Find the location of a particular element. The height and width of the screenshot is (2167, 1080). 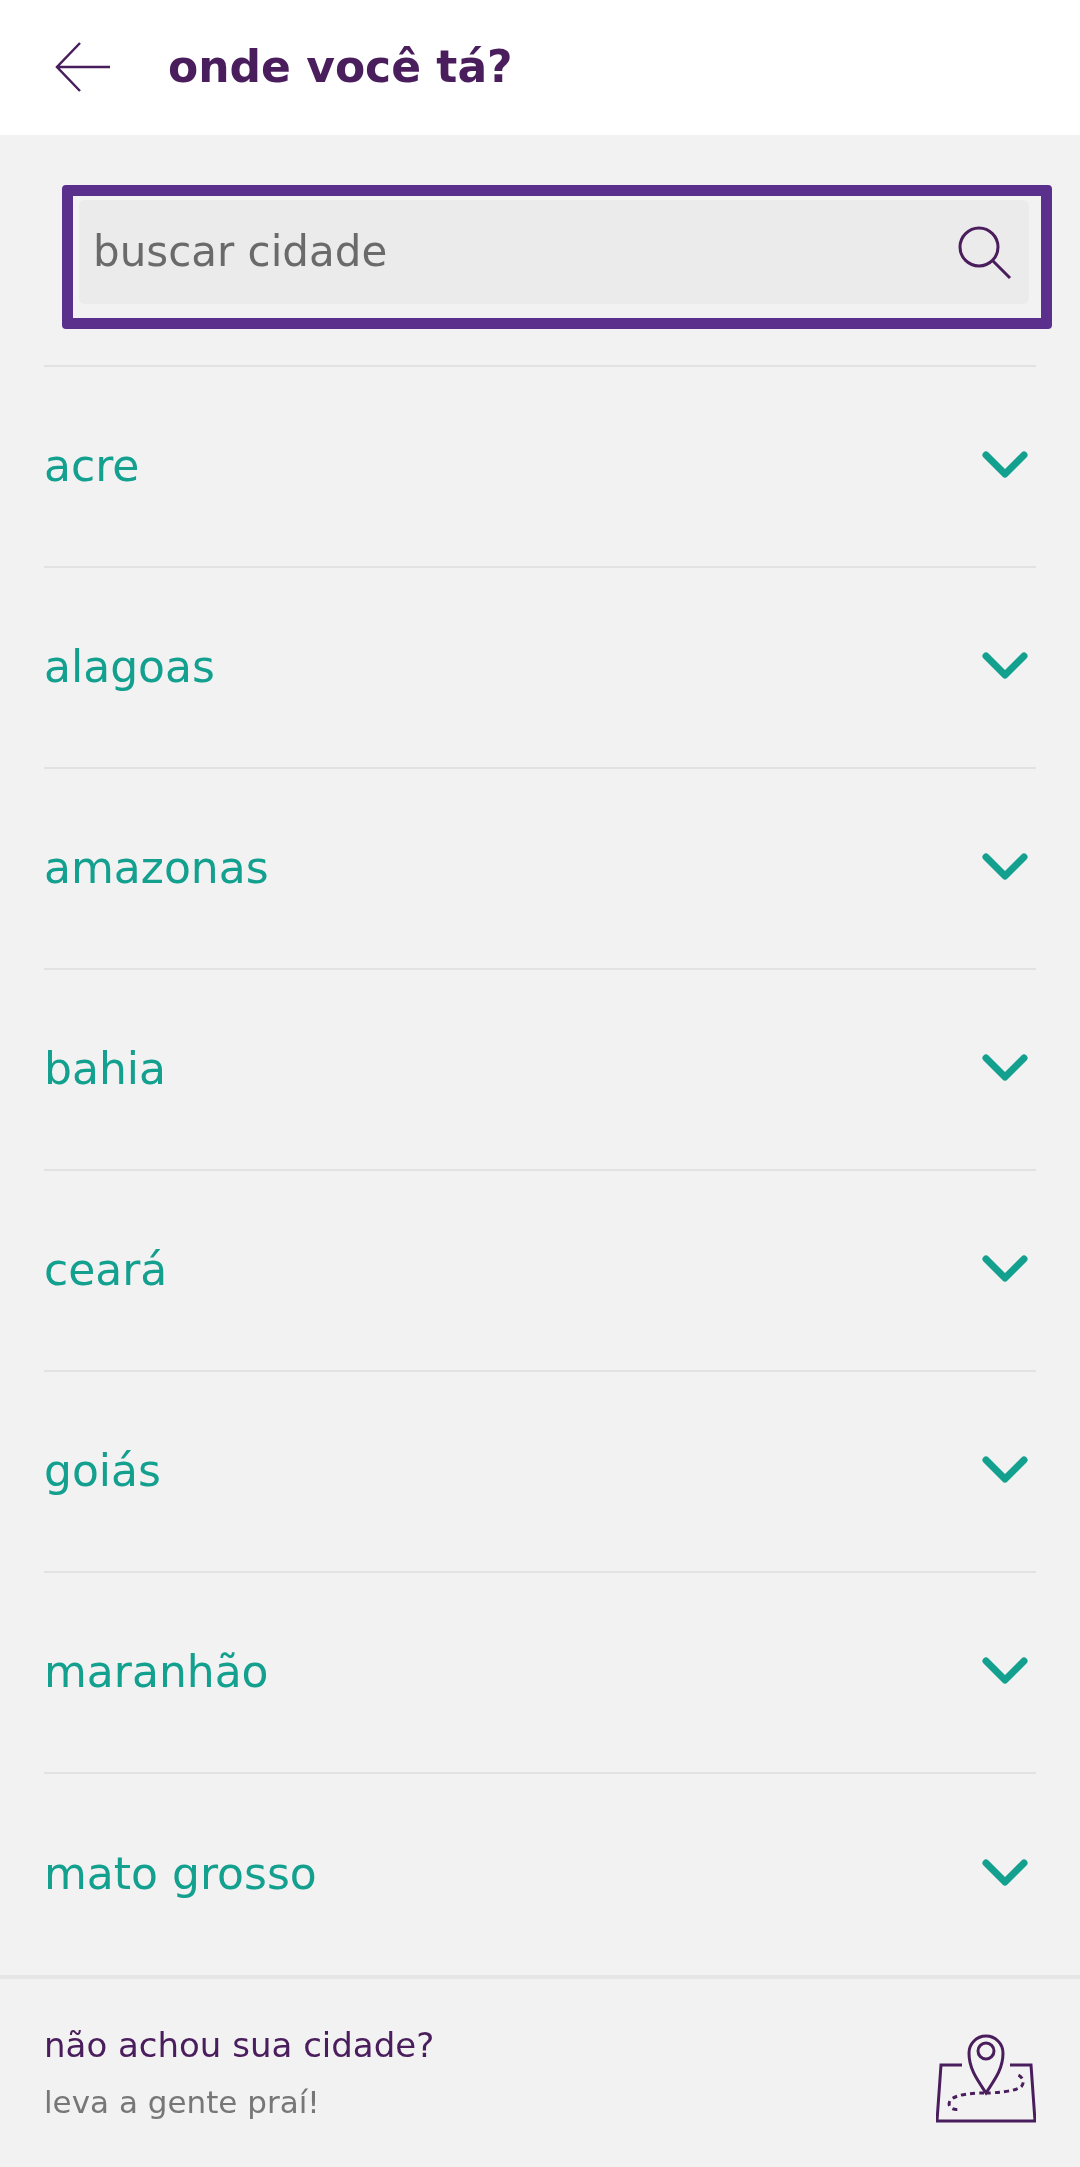

state-item: alagoas is located at coordinates (540, 668).